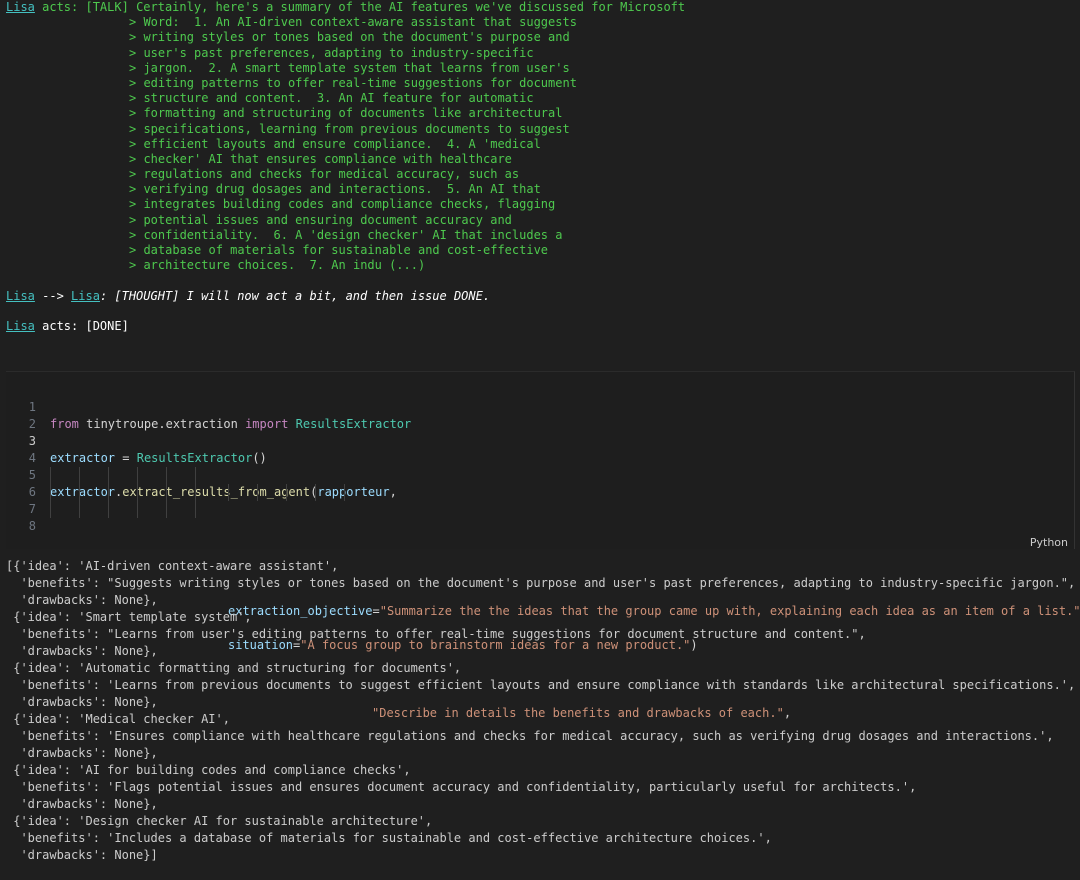 This screenshot has width=1080, height=880. What do you see at coordinates (20, 296) in the screenshot?
I see `thought-from-link: Lisa` at bounding box center [20, 296].